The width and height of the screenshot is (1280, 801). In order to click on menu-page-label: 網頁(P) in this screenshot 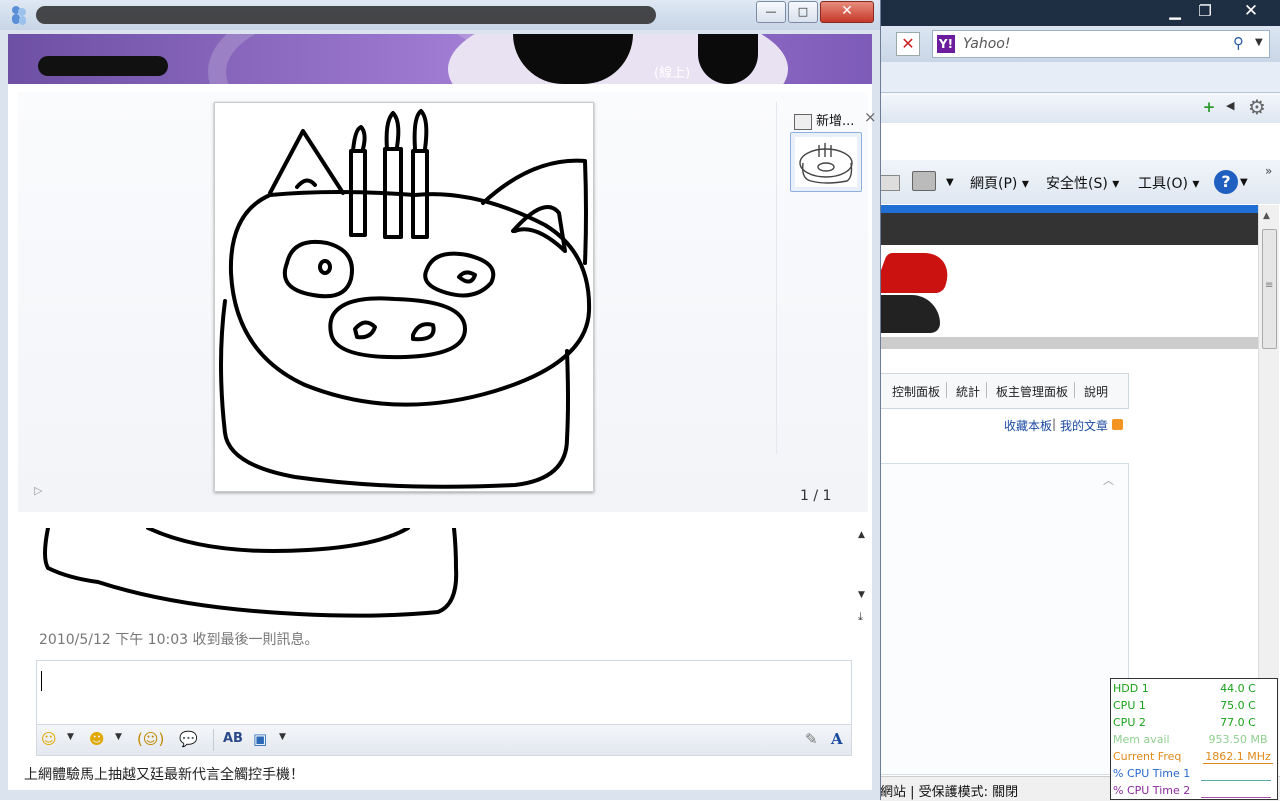, I will do `click(994, 184)`.